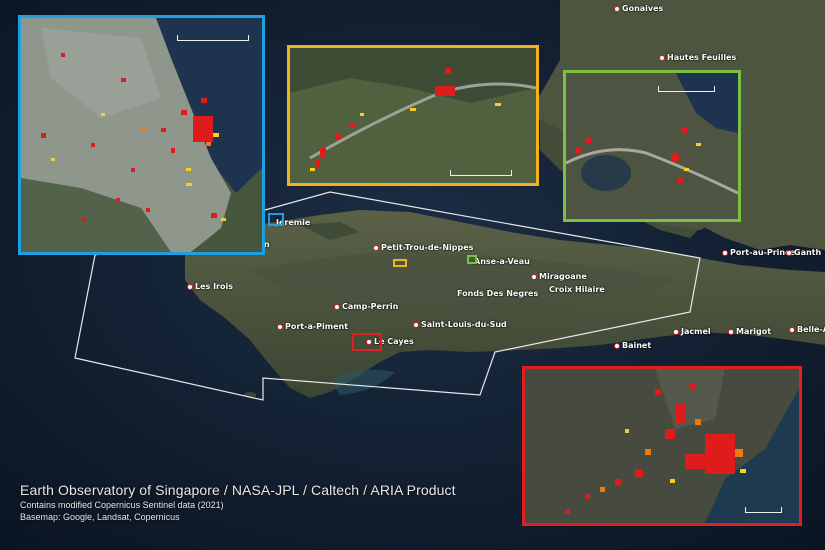  I want to click on place-bainet: Bainet, so click(632, 345).